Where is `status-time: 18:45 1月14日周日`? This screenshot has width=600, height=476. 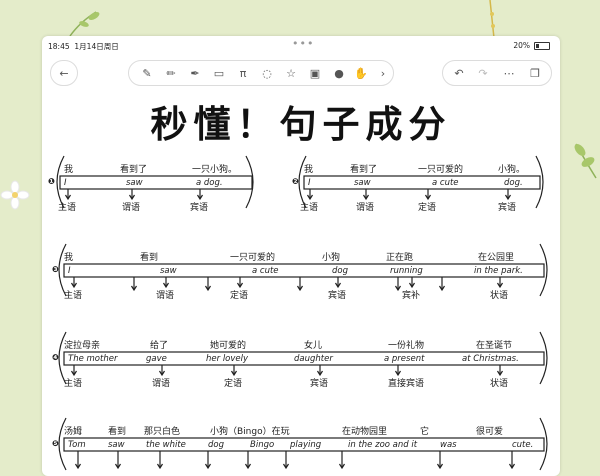 status-time: 18:45 1月14日周日 is located at coordinates (83, 46).